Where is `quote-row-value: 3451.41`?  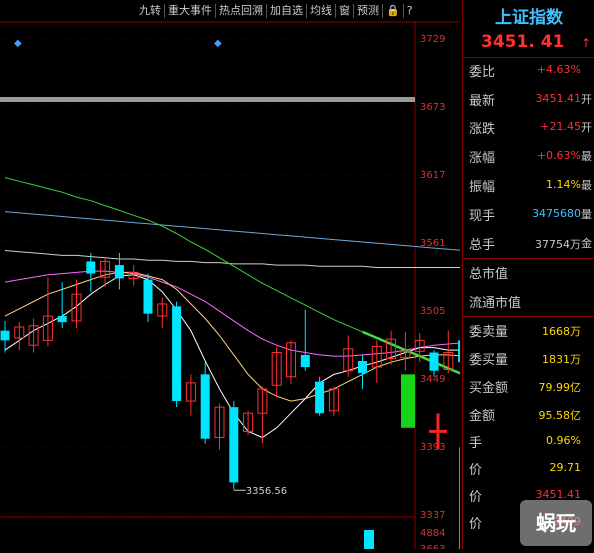 quote-row-value: 3451.41 is located at coordinates (558, 98).